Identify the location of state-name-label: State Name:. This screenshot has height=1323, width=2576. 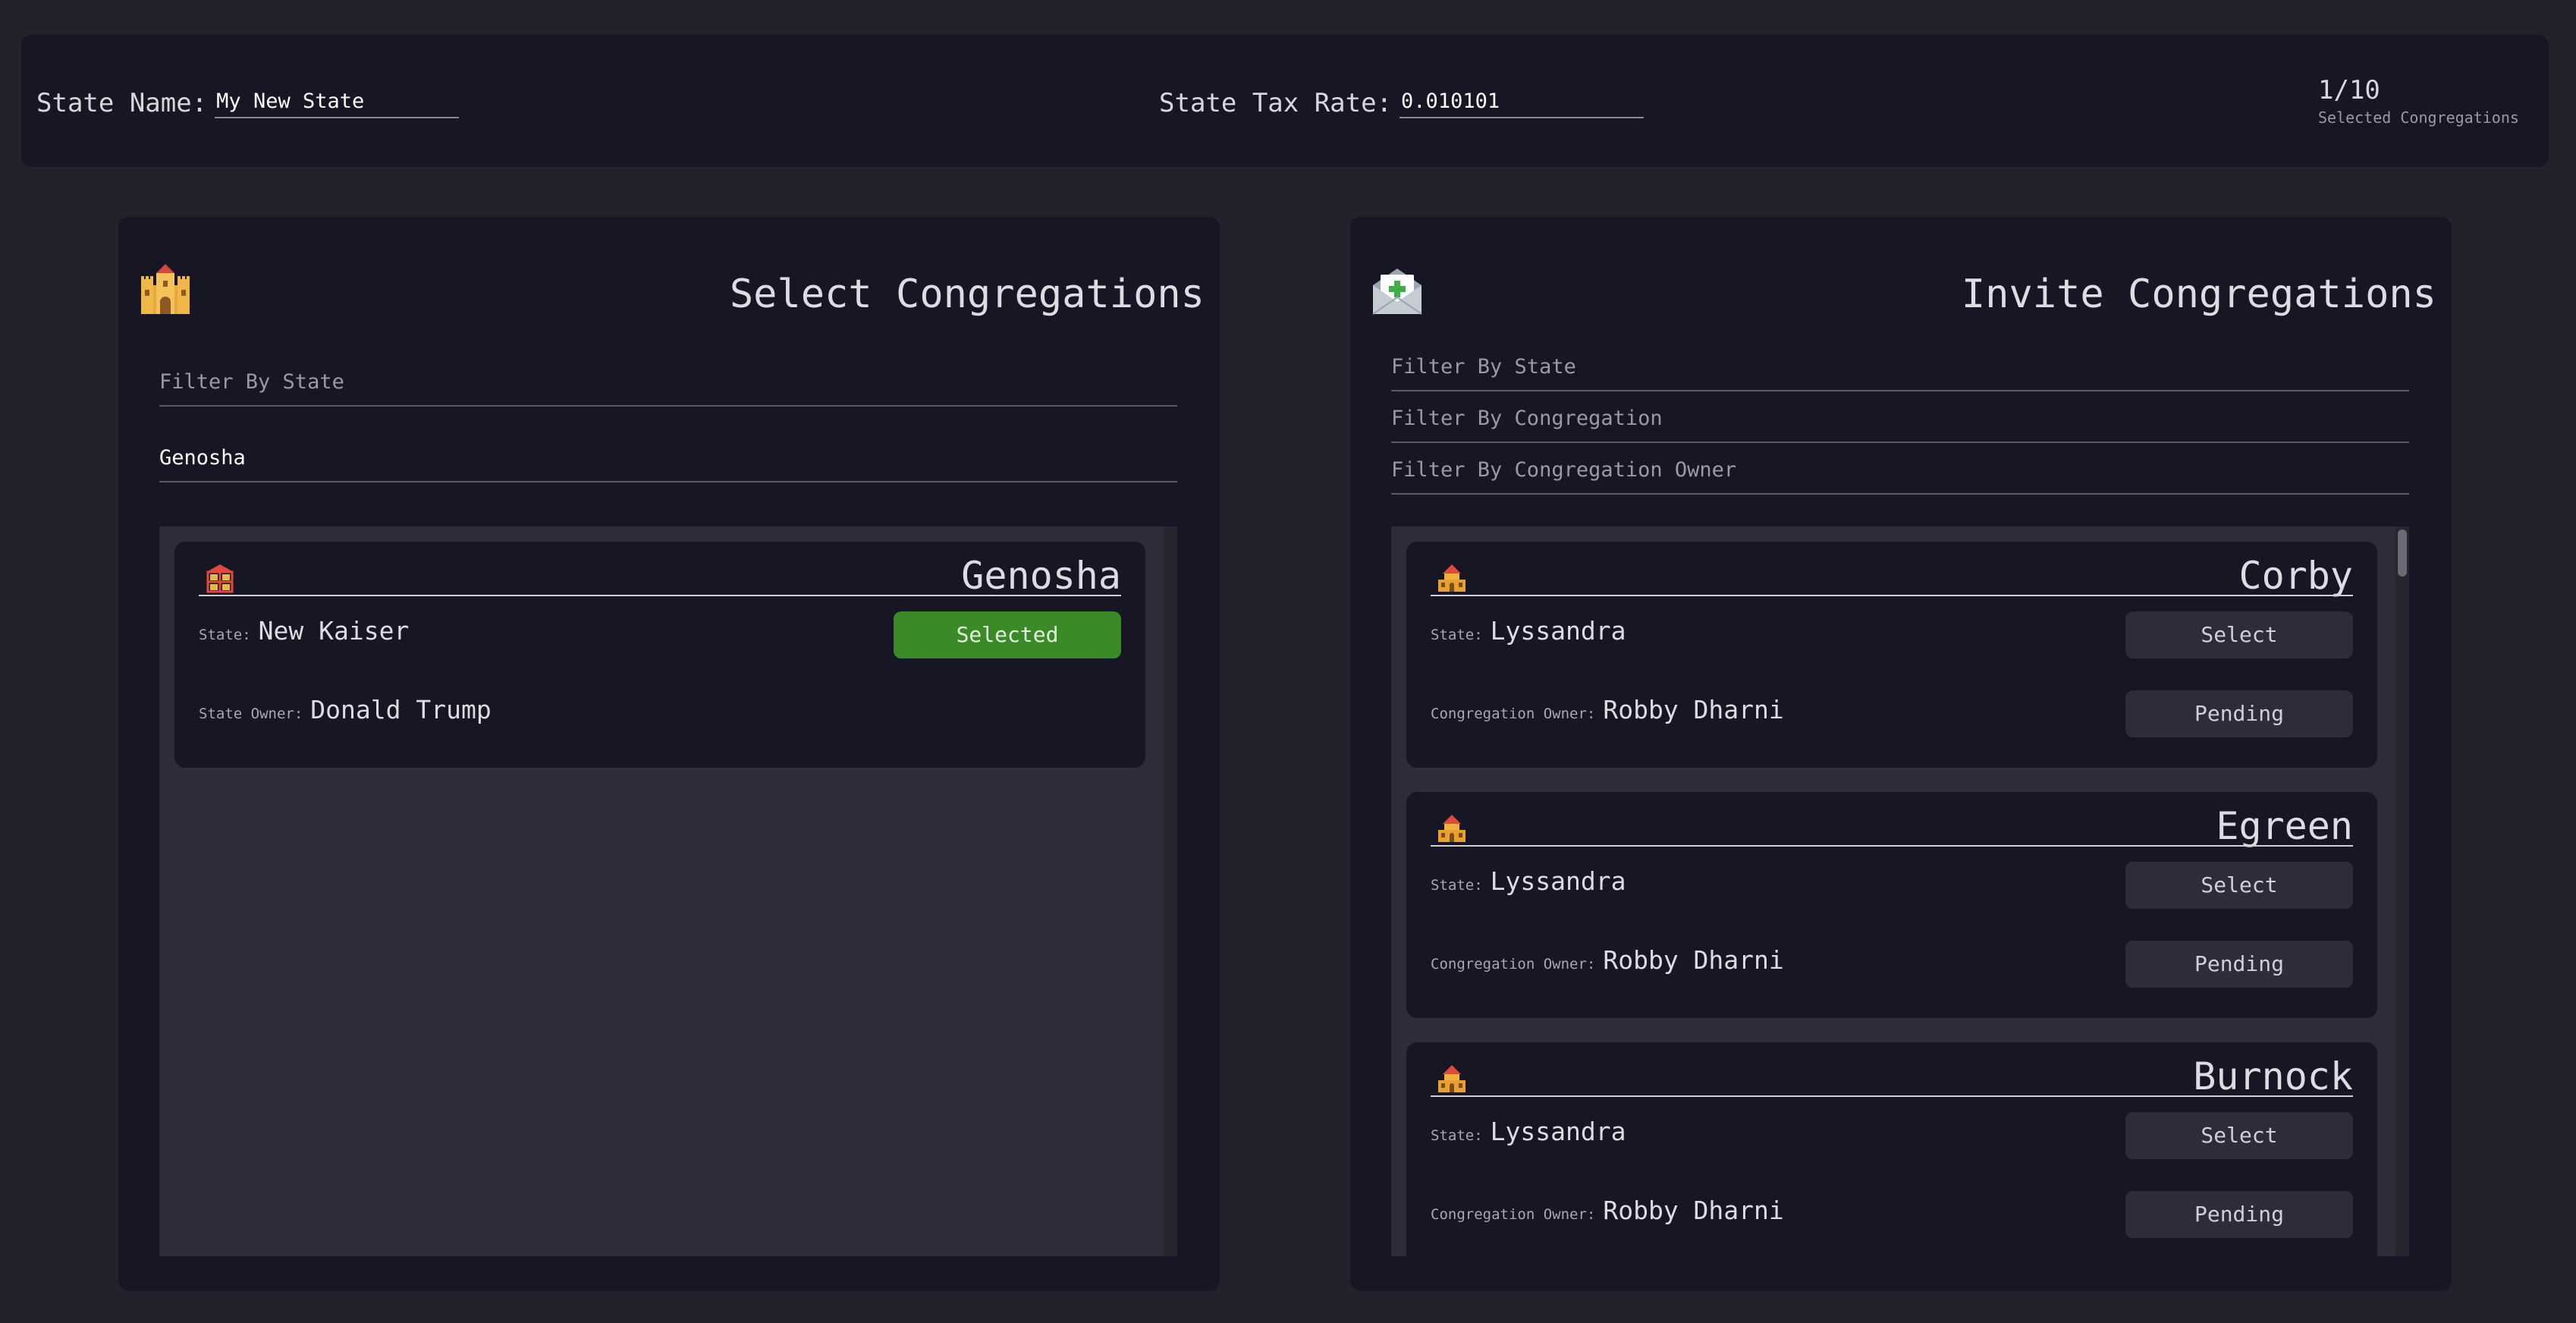
(122, 103).